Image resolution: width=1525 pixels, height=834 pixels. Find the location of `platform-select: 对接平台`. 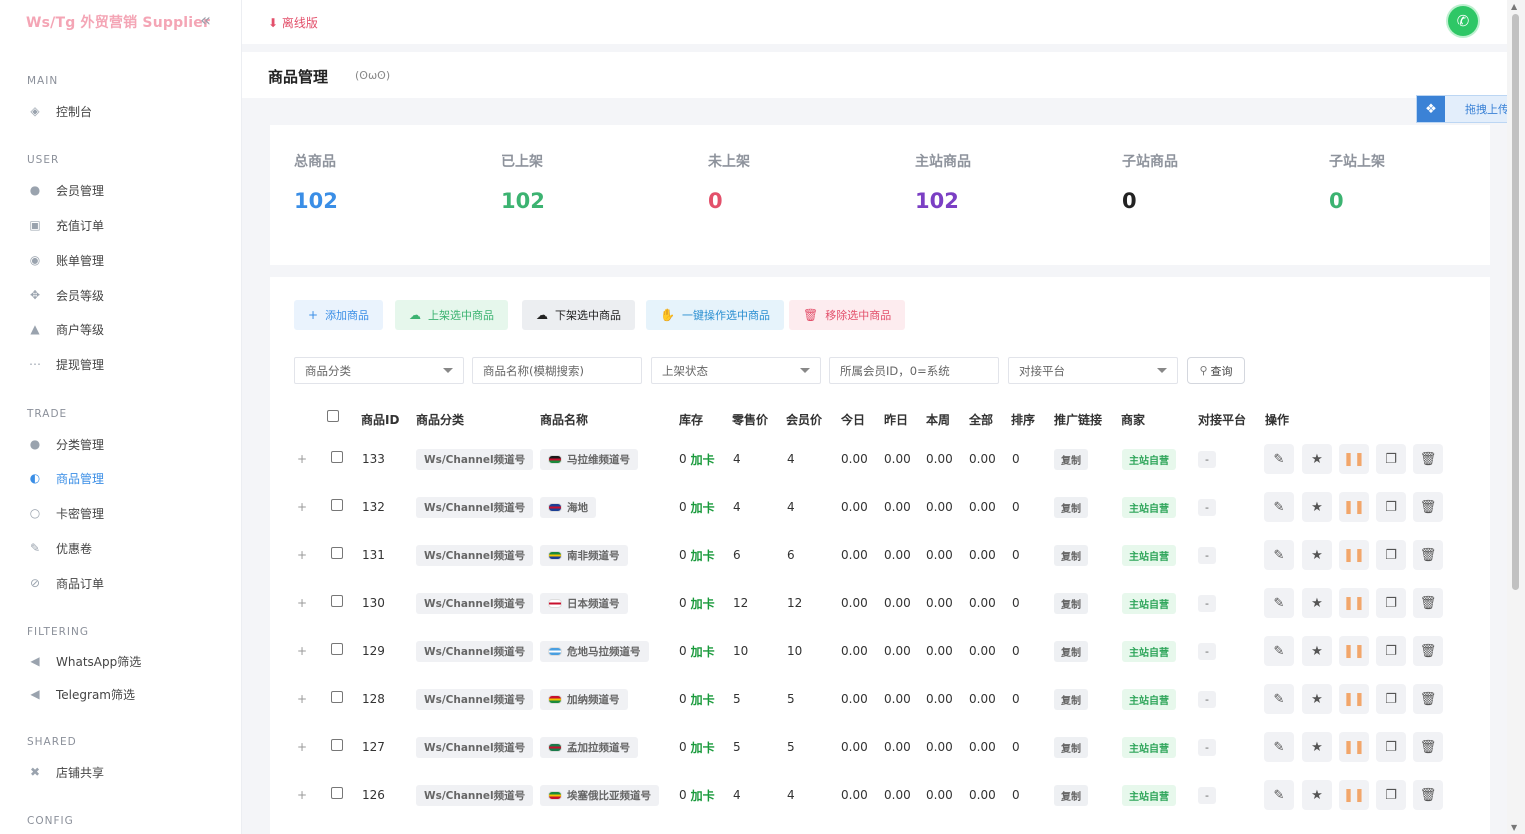

platform-select: 对接平台 is located at coordinates (1093, 370).